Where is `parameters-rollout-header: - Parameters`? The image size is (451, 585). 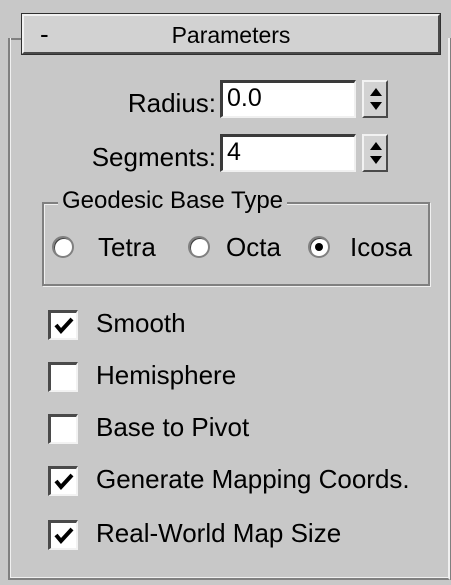
parameters-rollout-header: - Parameters is located at coordinates (231, 34).